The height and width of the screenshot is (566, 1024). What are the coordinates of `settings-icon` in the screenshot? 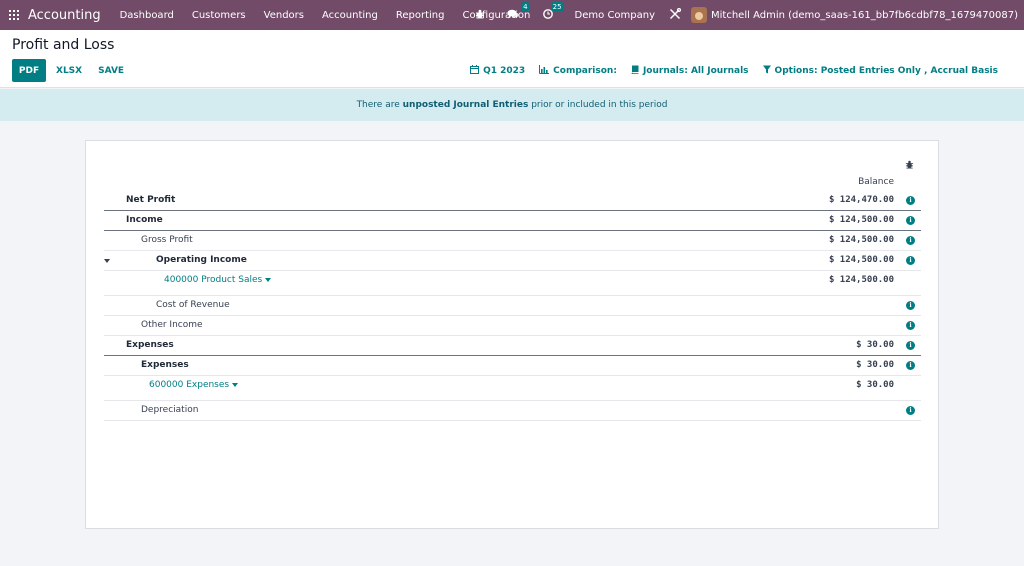 It's located at (909, 166).